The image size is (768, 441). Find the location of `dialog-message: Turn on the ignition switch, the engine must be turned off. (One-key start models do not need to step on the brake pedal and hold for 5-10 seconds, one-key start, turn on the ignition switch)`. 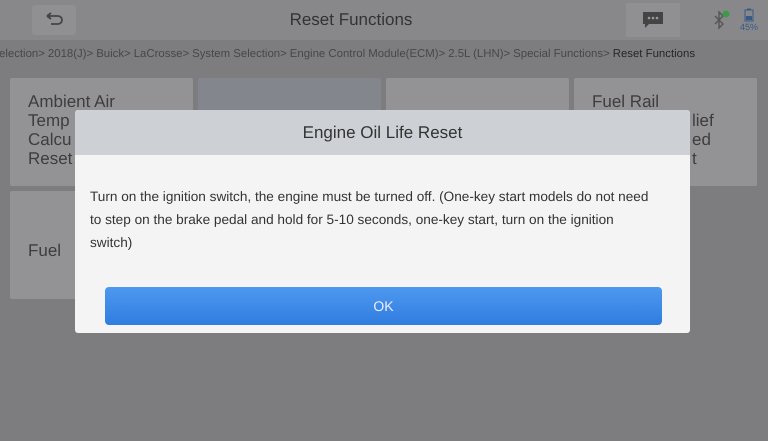

dialog-message: Turn on the ignition switch, the engine must be turned off. (One-key start models do not need to step on the brake pedal and hold for 5-10 seconds, one-key start, turn on the ignition switch) is located at coordinates (369, 220).